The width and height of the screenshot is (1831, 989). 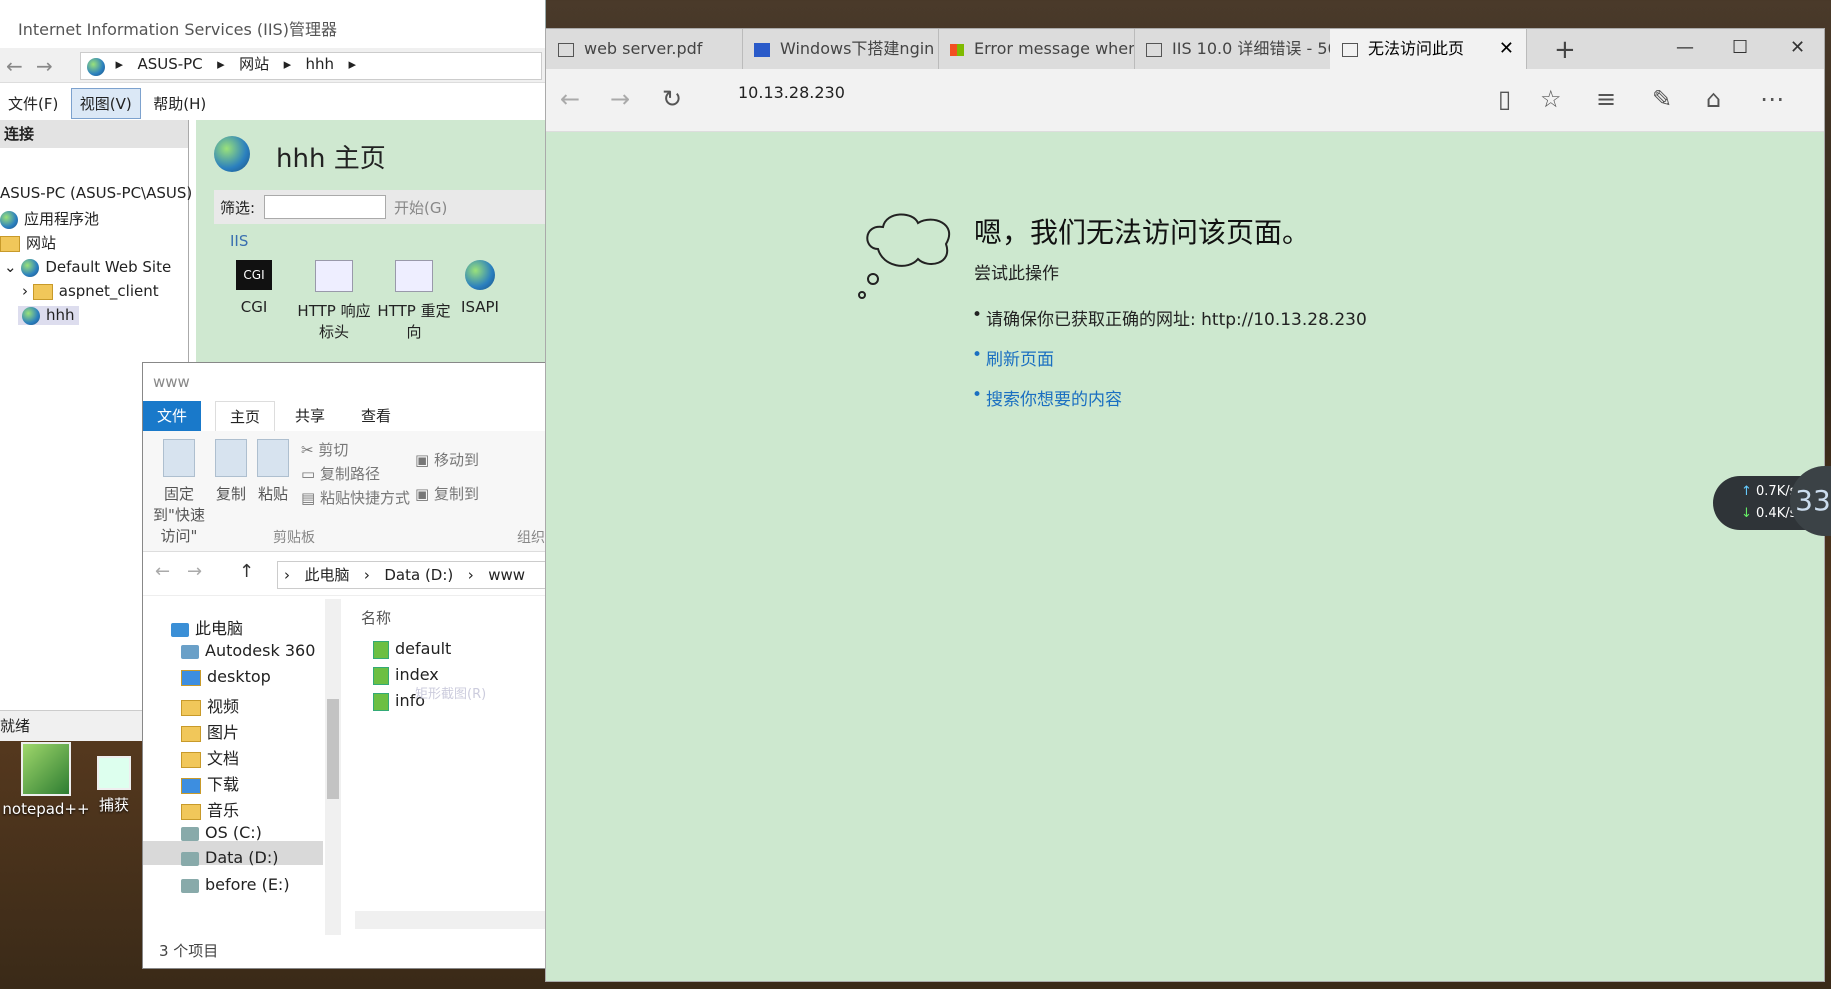 What do you see at coordinates (418, 575) in the screenshot?
I see `path-item: Data (D:)` at bounding box center [418, 575].